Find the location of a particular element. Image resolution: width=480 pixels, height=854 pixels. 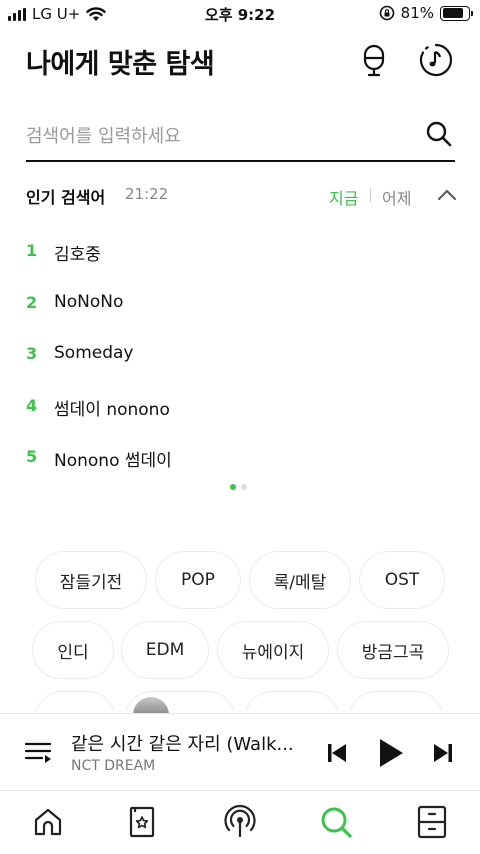

tab-storage is located at coordinates (432, 822).